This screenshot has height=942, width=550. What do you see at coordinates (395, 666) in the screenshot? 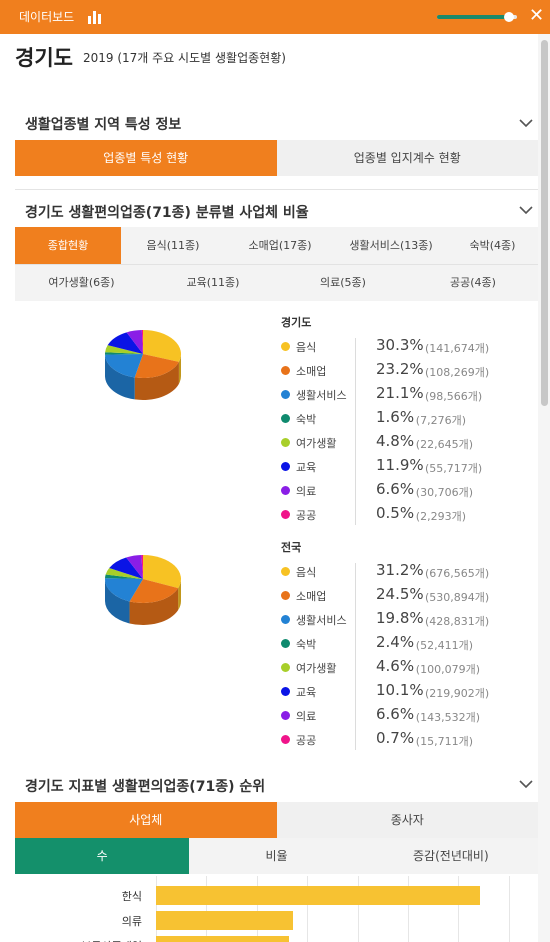
I see `legend-percent: 4.6%` at bounding box center [395, 666].